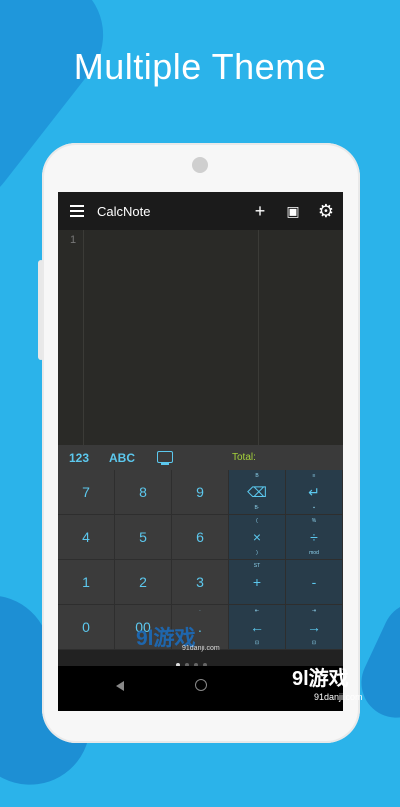 This screenshot has width=400, height=807. I want to click on line-number: 1, so click(73, 240).